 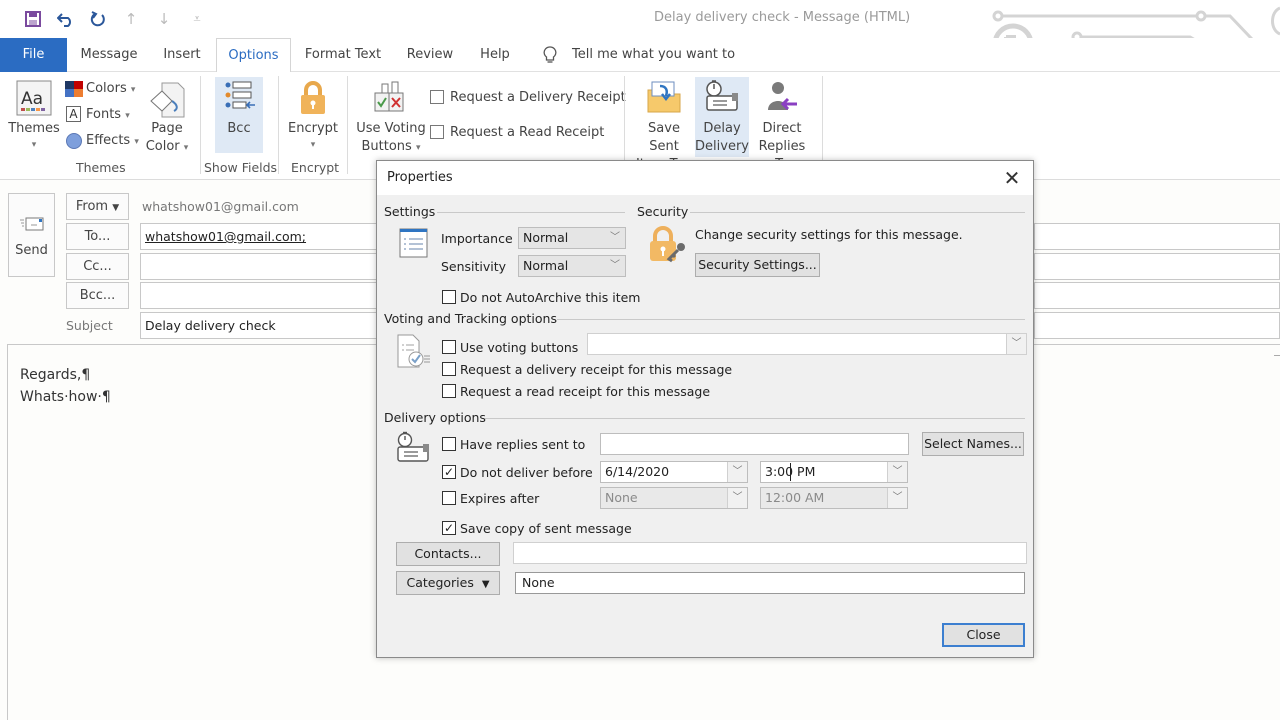 What do you see at coordinates (167, 100) in the screenshot?
I see `page-color-icon` at bounding box center [167, 100].